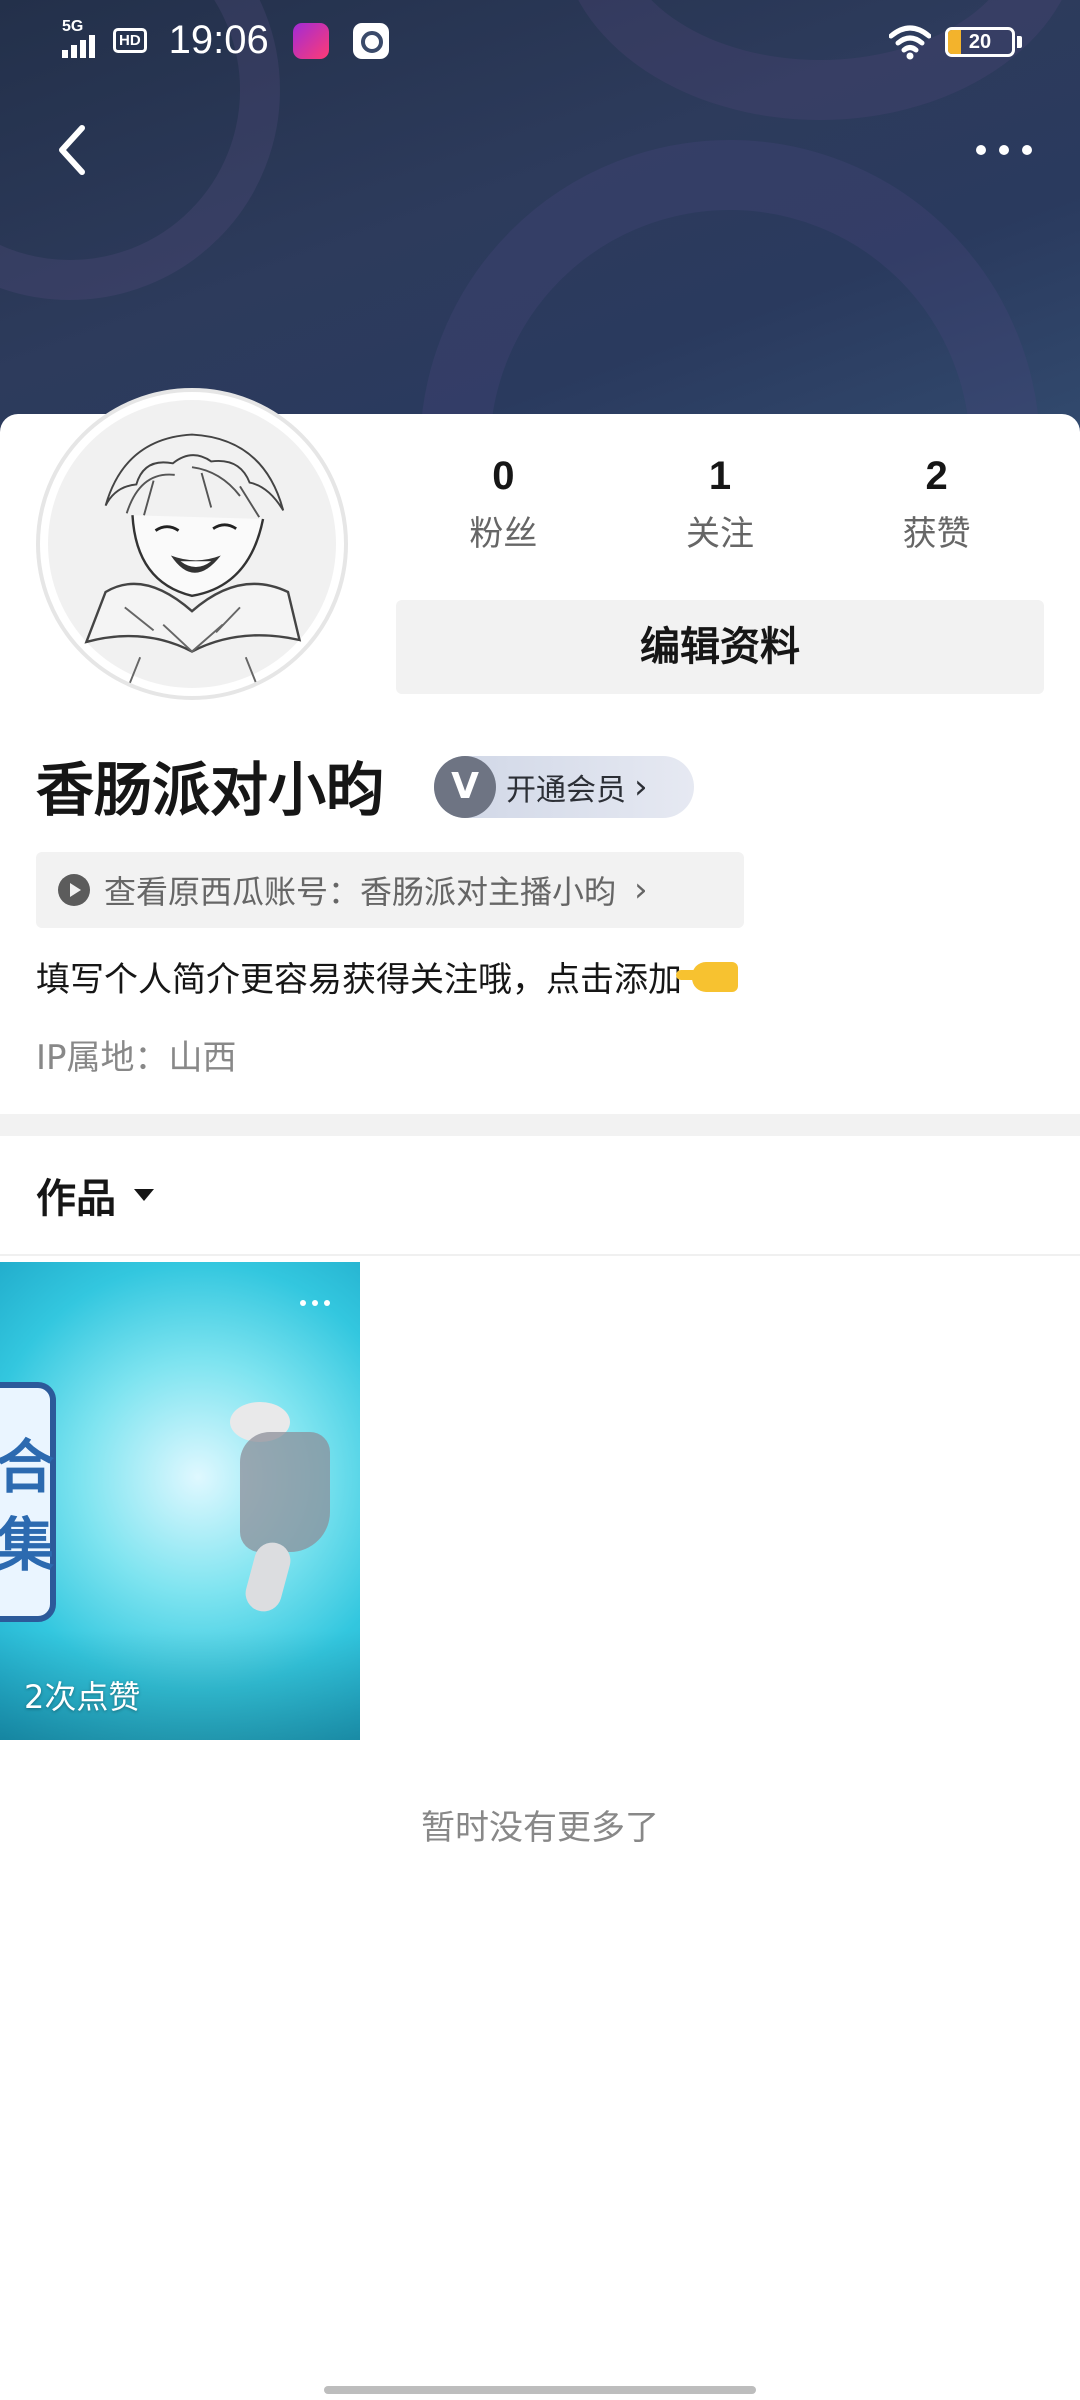 The height and width of the screenshot is (2400, 1080). What do you see at coordinates (540, 42) in the screenshot?
I see `status-bar: 5G HD 19:06 20` at bounding box center [540, 42].